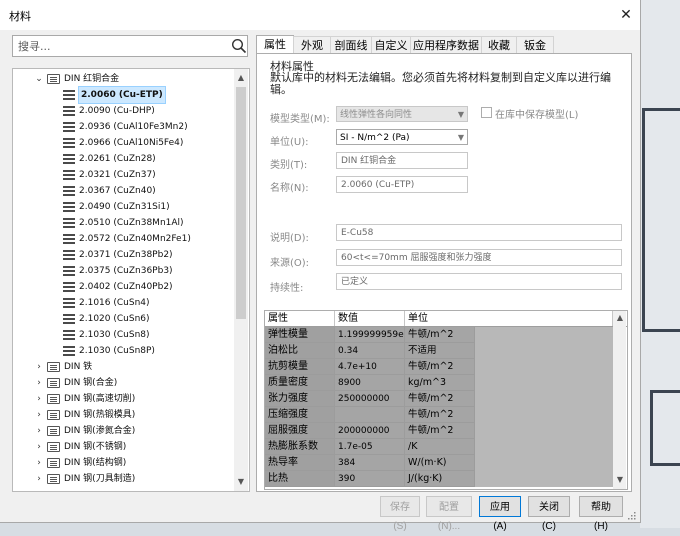  I want to click on table-row: 屈服强度 200000000 牛顿/m^2, so click(439, 431).